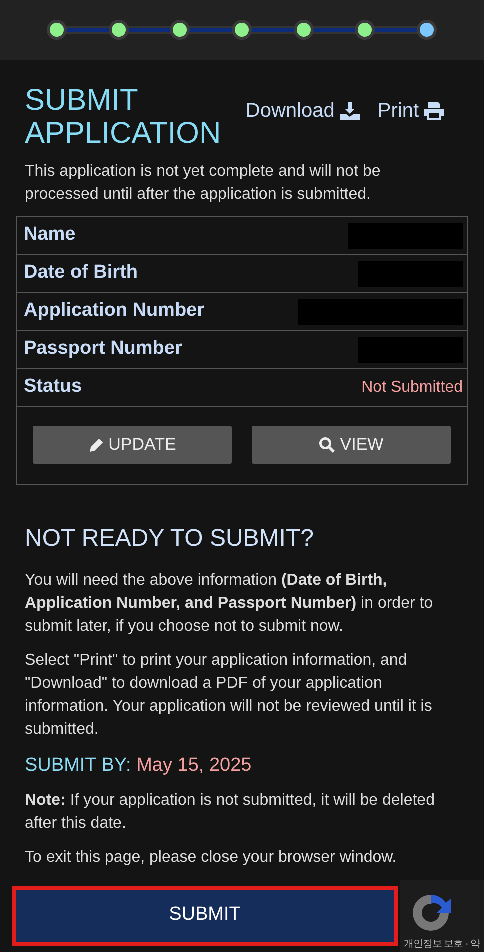 This screenshot has width=484, height=952. What do you see at coordinates (123, 117) in the screenshot?
I see `page-title: SUBMIT APPLICATION` at bounding box center [123, 117].